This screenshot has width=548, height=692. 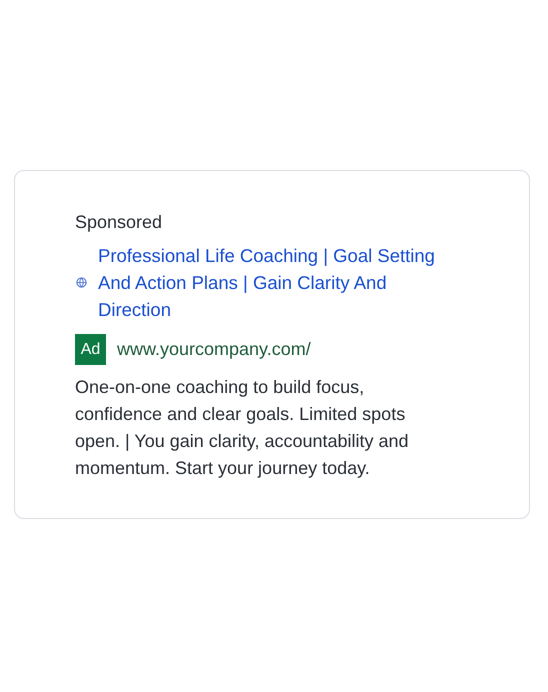 What do you see at coordinates (119, 222) in the screenshot?
I see `sponsored-label: Sponsored` at bounding box center [119, 222].